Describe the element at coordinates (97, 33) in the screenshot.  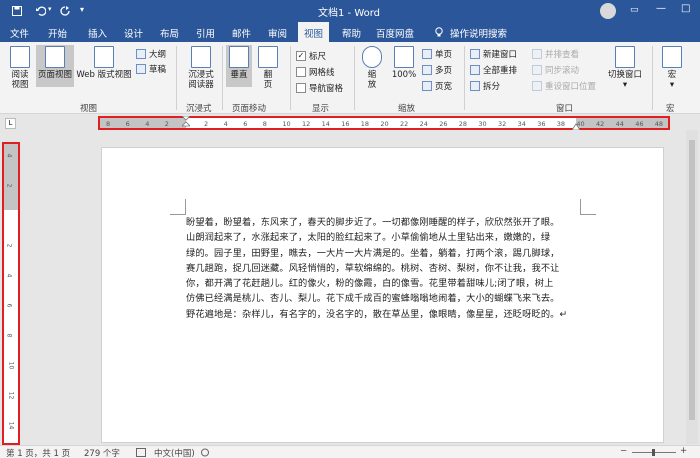
I see `tab-insert: 插入` at that location.